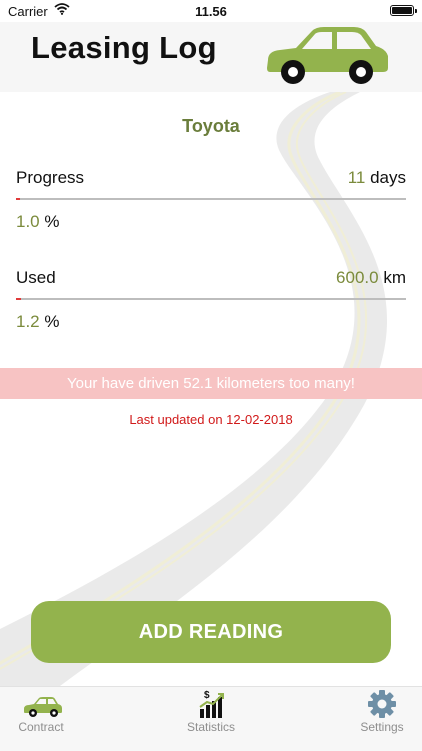  Describe the element at coordinates (394, 277) in the screenshot. I see `used-km-unit: km` at that location.